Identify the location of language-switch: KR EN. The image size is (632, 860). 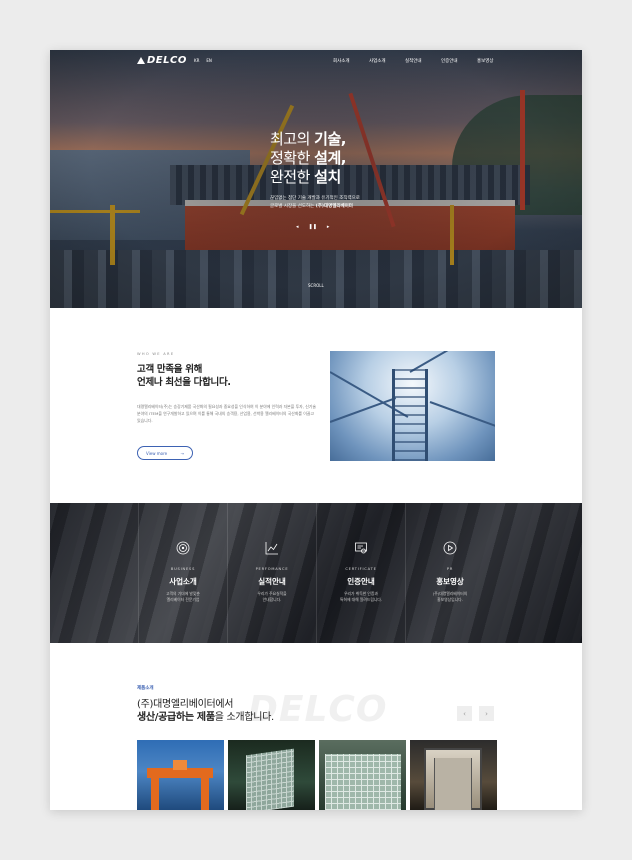
(203, 60).